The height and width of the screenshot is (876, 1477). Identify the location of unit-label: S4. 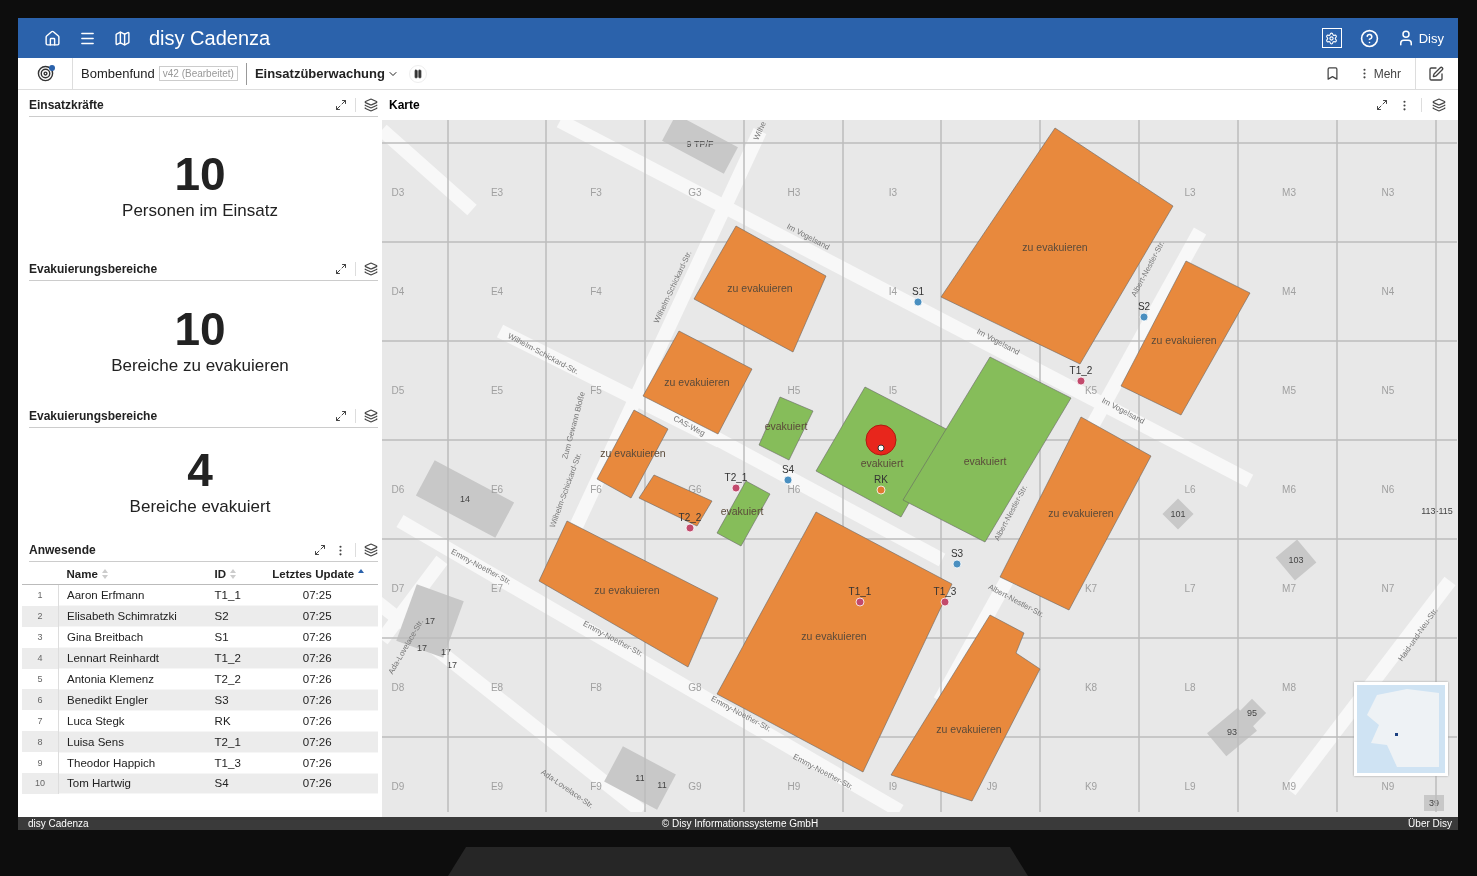
(788, 469).